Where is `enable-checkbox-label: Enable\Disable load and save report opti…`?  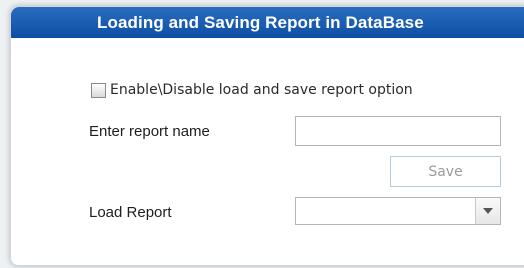
enable-checkbox-label: Enable\Disable load and save report opti… is located at coordinates (261, 90).